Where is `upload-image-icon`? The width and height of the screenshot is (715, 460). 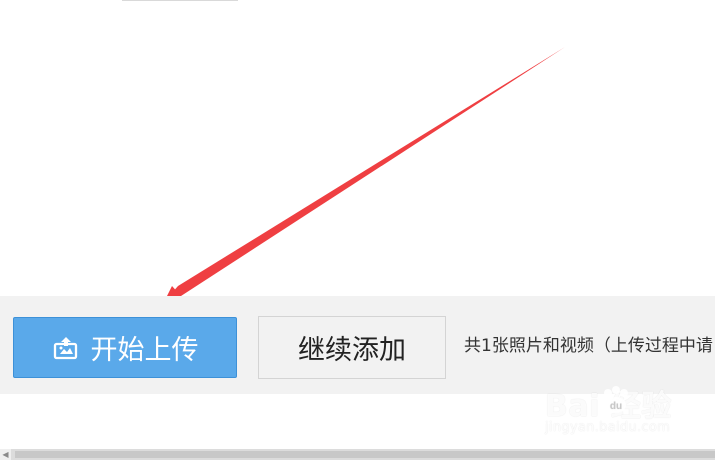 upload-image-icon is located at coordinates (66, 348).